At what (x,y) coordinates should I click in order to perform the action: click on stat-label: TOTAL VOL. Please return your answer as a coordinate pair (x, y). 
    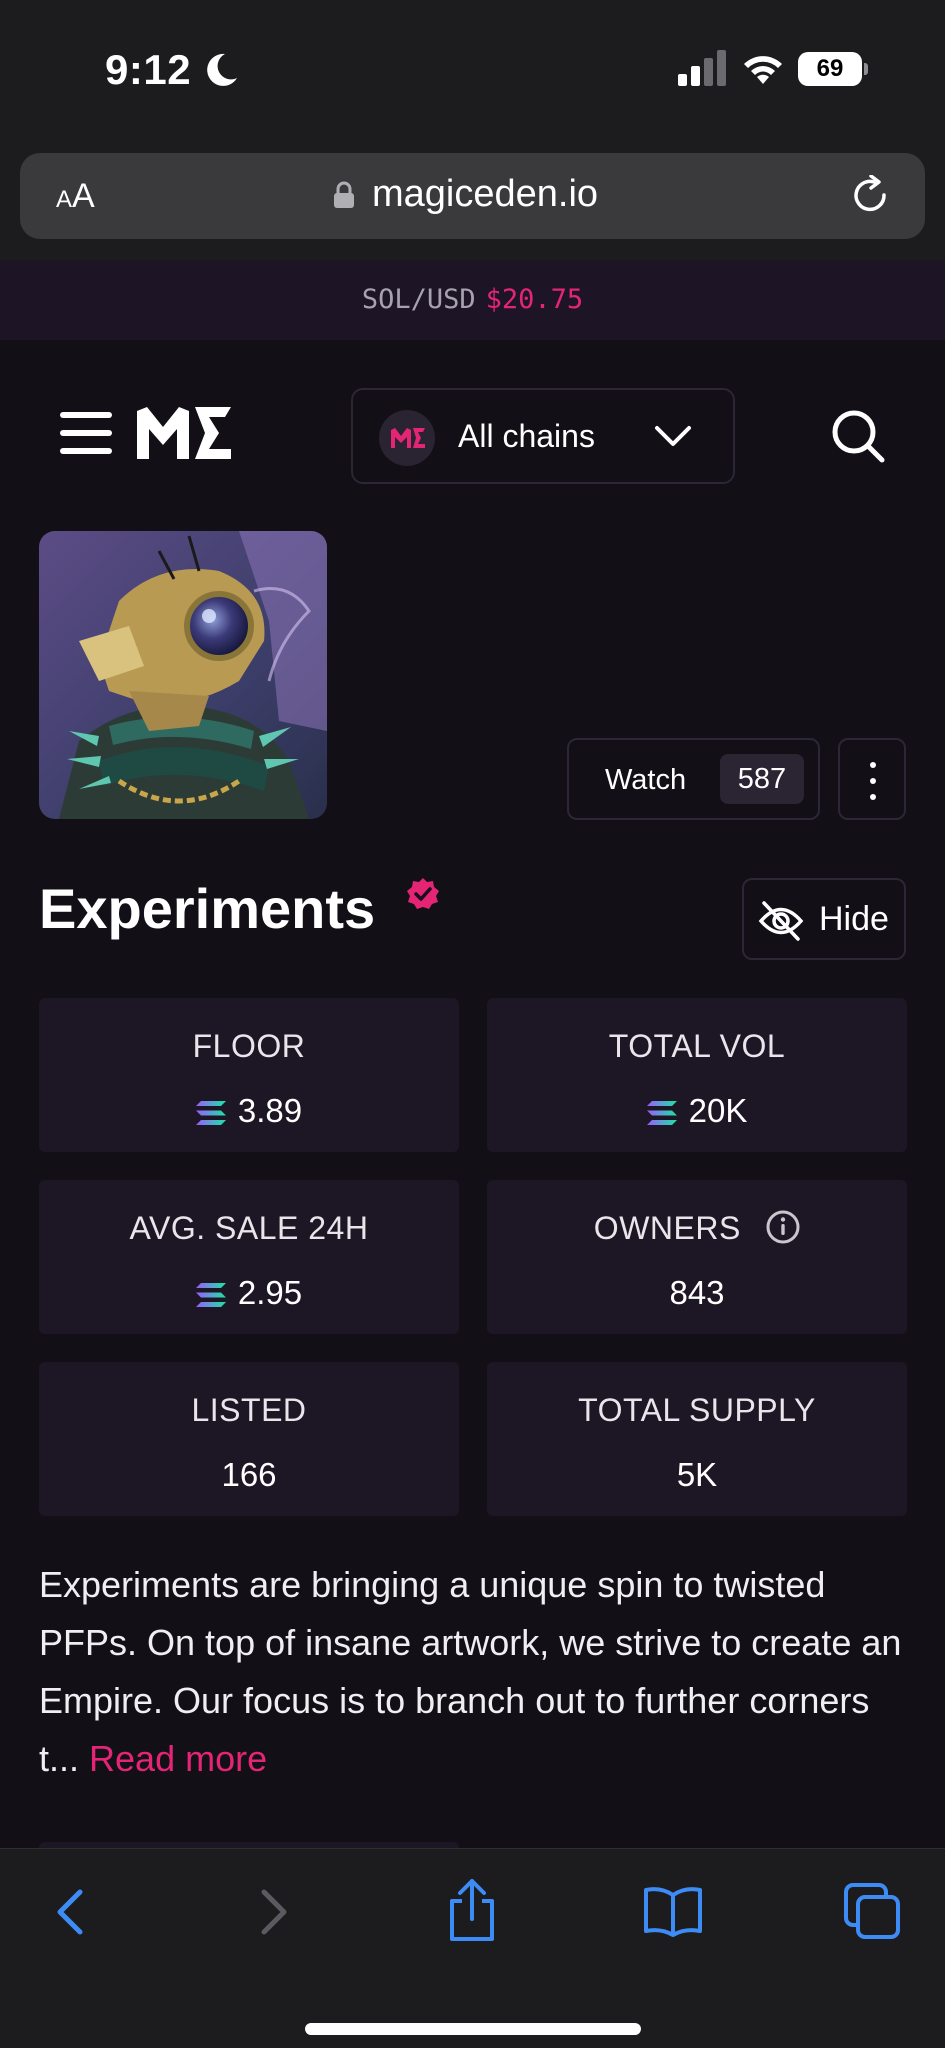
    Looking at the image, I should click on (697, 1046).